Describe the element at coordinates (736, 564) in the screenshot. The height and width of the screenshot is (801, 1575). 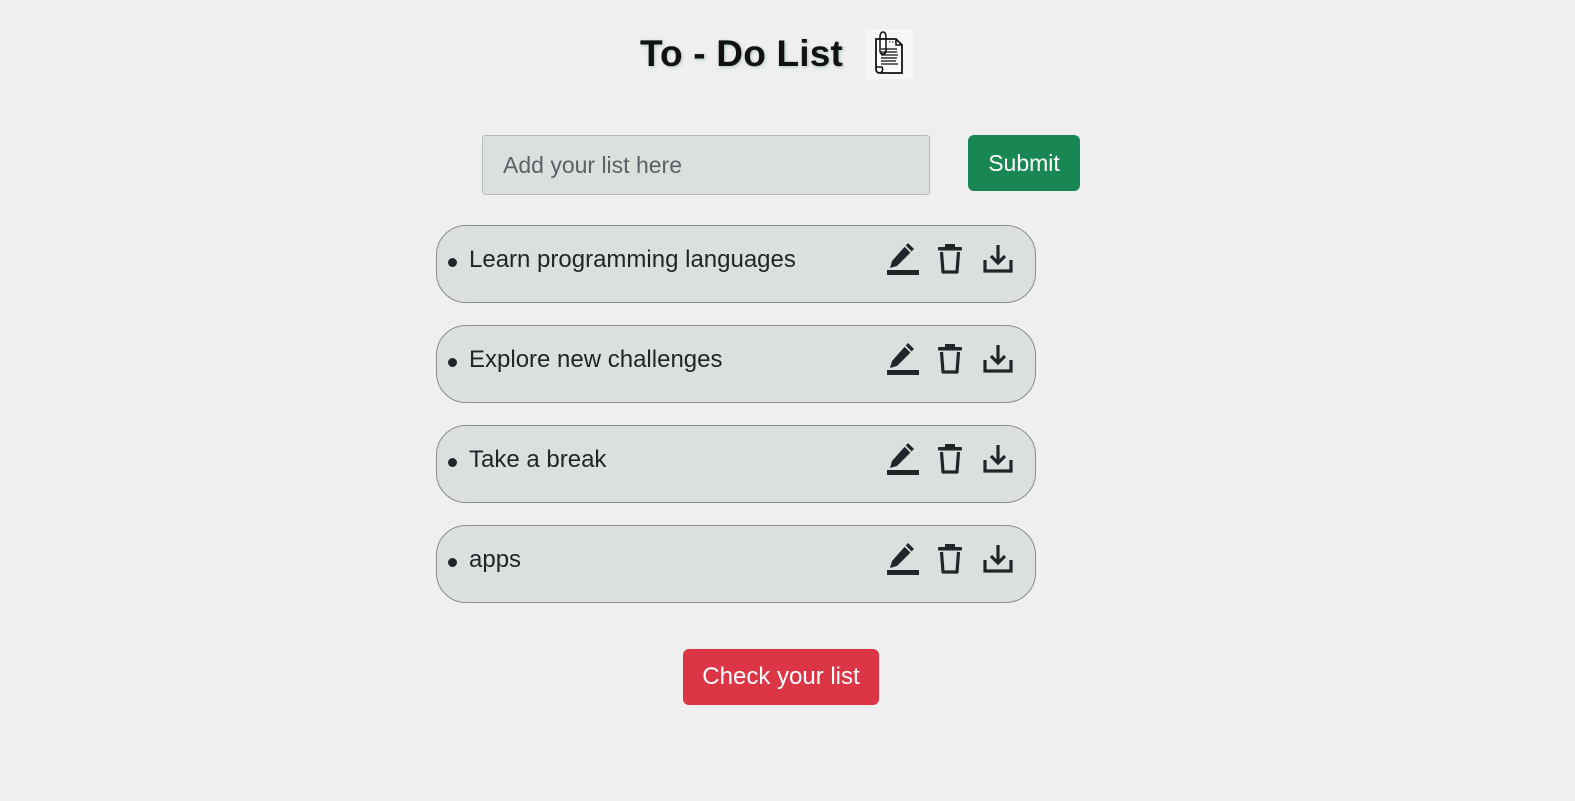
I see `todo-item: apps` at that location.